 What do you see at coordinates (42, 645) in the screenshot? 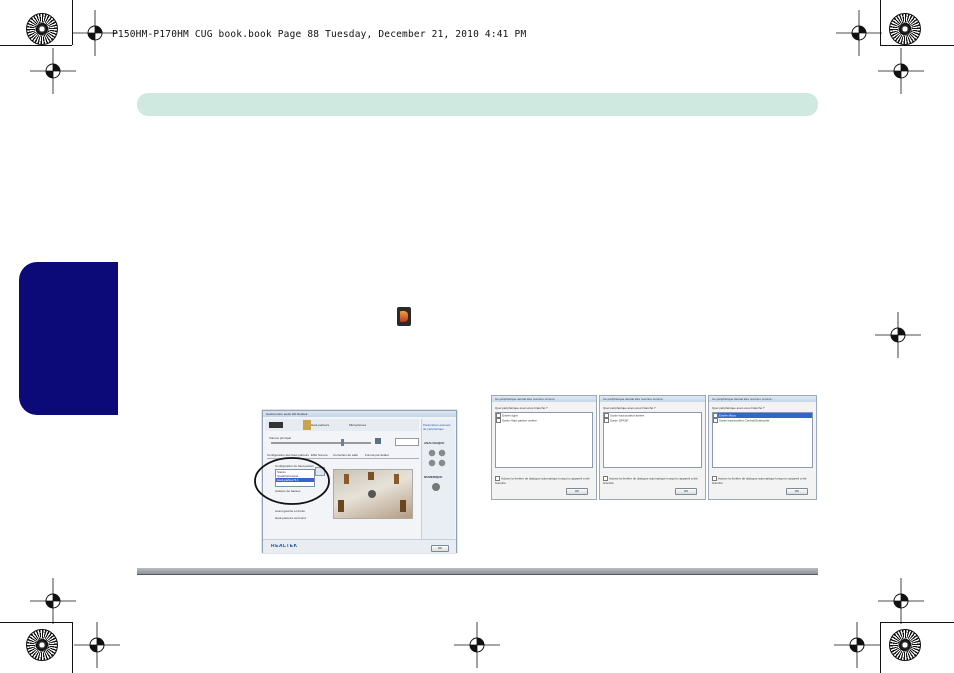
I see `registration-dial-bottom-left` at bounding box center [42, 645].